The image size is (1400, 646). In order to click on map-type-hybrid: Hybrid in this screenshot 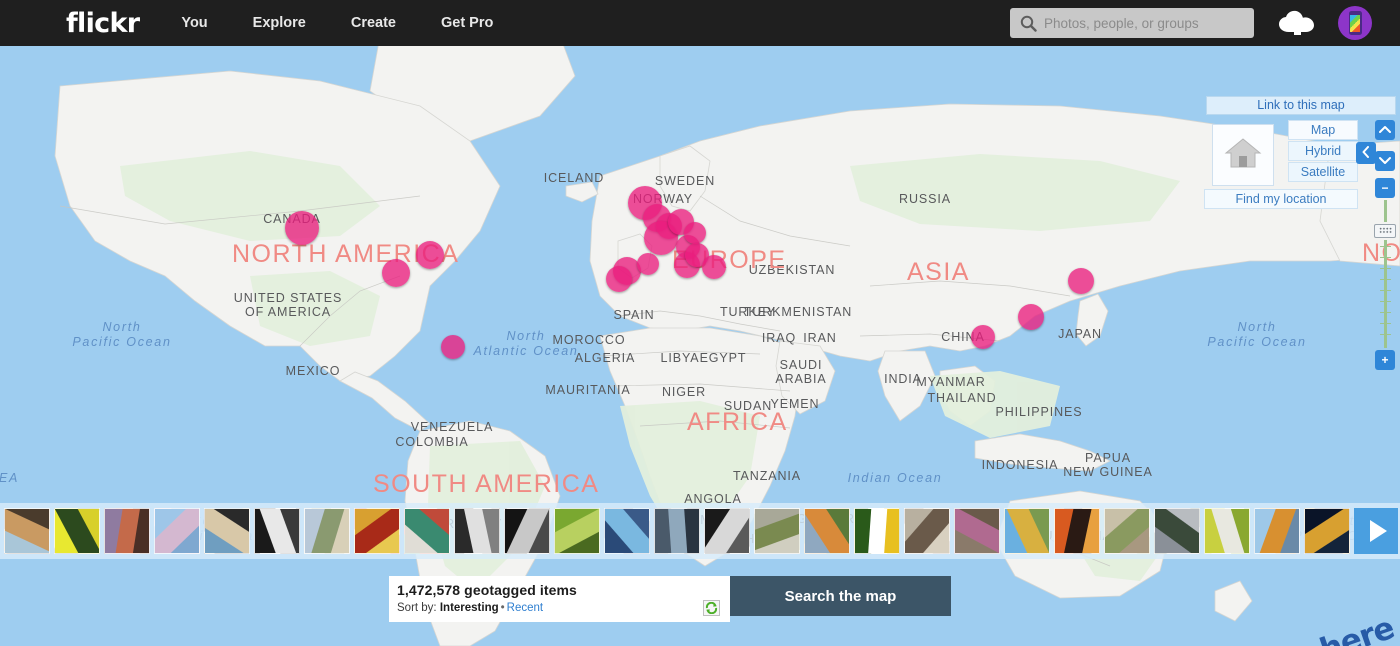, I will do `click(1323, 151)`.